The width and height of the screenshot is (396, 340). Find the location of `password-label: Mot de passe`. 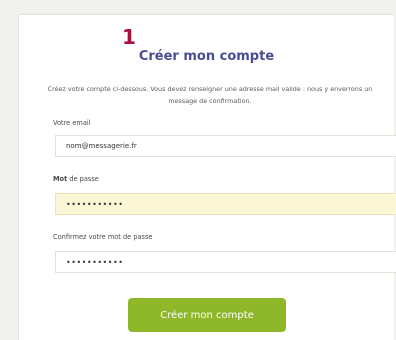

password-label: Mot de passe is located at coordinates (76, 179).